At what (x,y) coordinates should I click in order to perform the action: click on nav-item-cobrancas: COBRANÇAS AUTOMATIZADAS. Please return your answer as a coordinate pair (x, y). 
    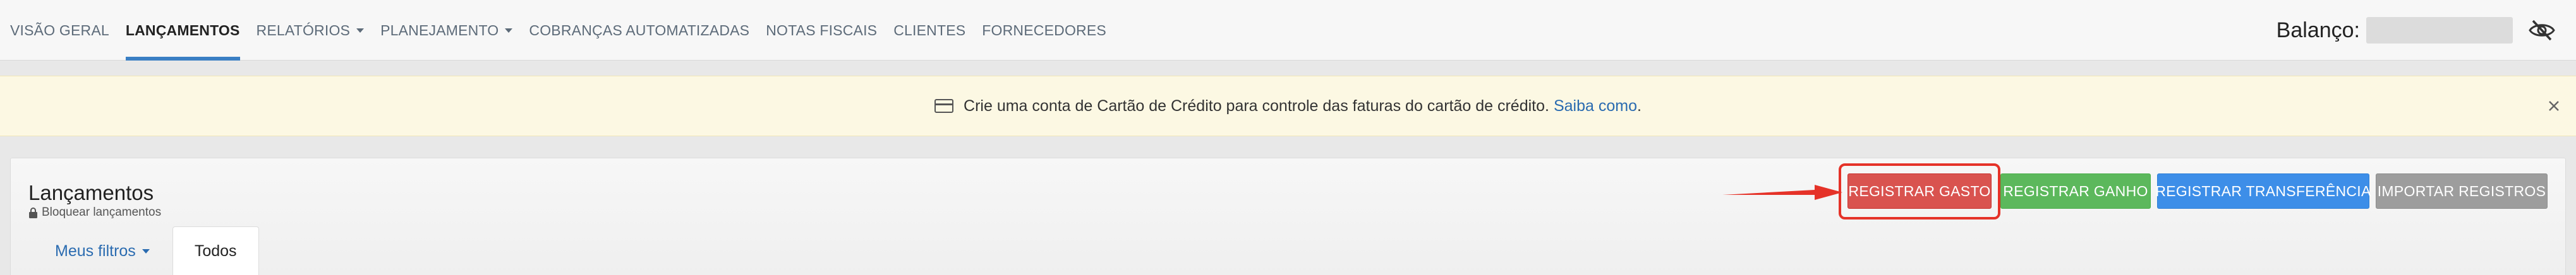
    Looking at the image, I should click on (639, 31).